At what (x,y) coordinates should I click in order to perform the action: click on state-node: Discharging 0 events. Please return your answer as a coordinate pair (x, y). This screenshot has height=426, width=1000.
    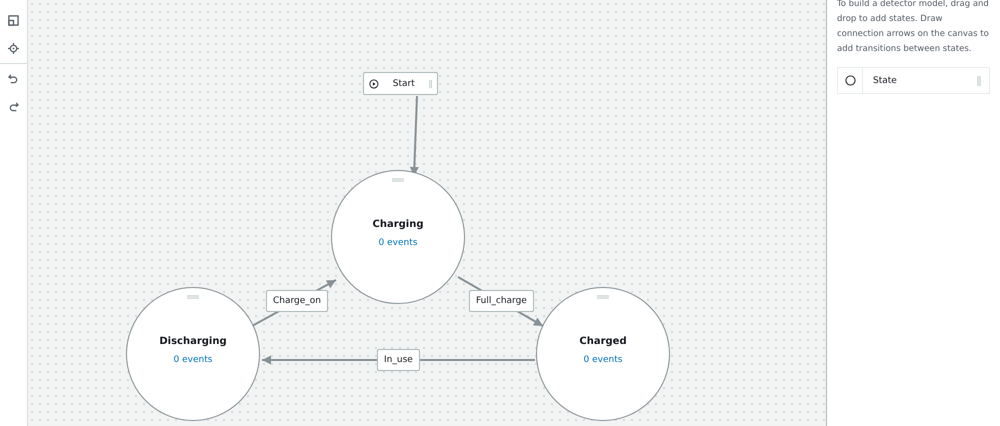
    Looking at the image, I should click on (193, 354).